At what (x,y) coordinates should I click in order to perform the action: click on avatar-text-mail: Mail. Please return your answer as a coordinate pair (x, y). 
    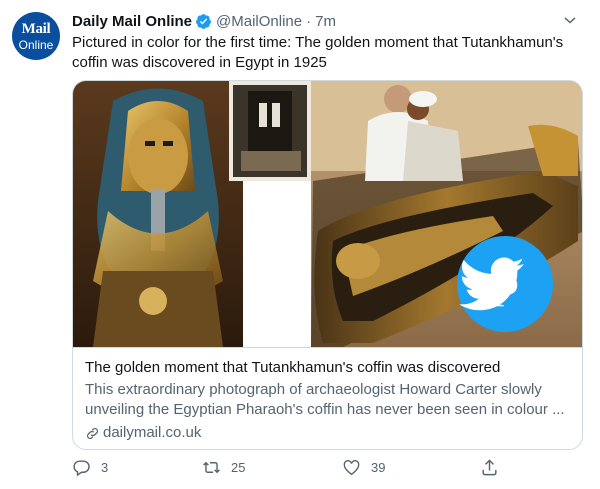
    Looking at the image, I should click on (36, 28).